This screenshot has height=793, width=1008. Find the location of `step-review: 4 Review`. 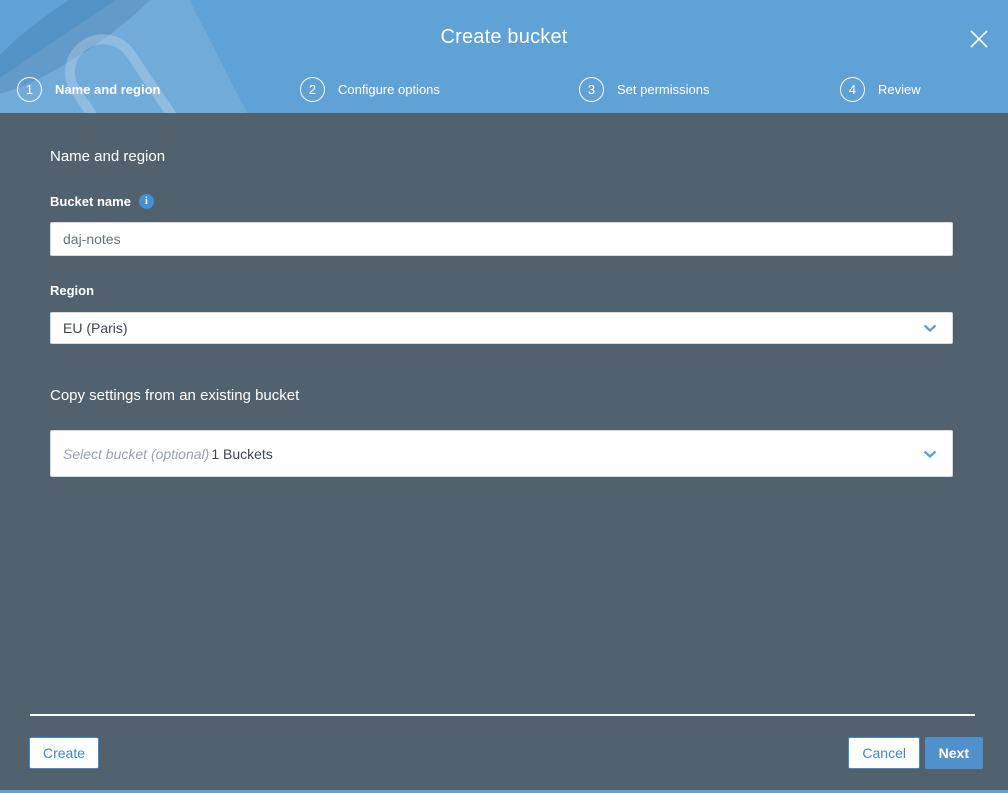

step-review: 4 Review is located at coordinates (880, 89).